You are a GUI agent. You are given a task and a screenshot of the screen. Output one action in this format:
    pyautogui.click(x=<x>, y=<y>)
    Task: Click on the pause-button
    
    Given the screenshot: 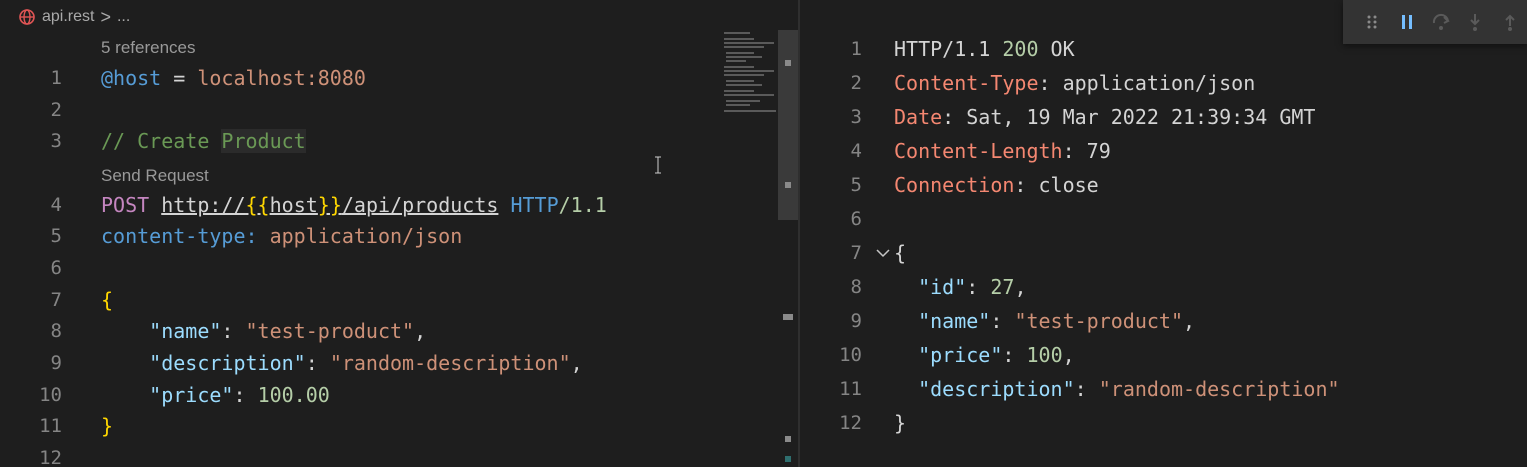 What is the action you would take?
    pyautogui.click(x=1406, y=22)
    